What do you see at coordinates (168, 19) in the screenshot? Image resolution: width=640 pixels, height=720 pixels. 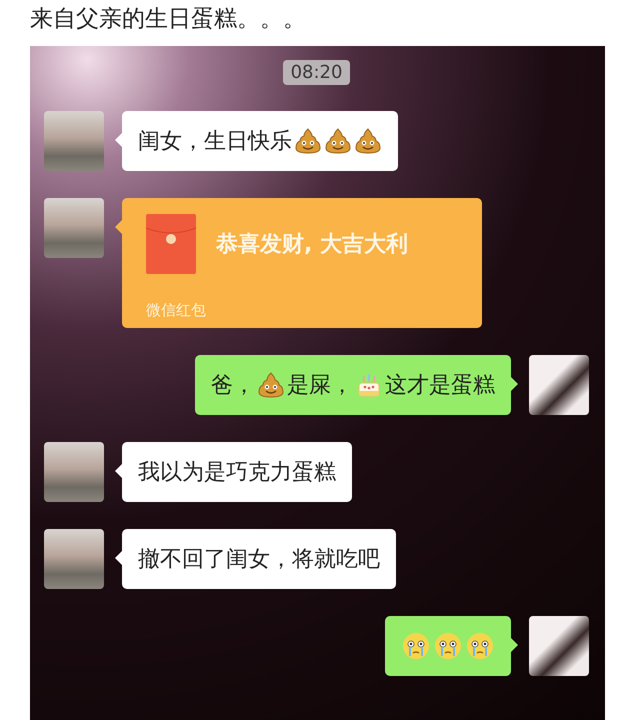 I see `post-title: 来自父亲的生日蛋糕。。。` at bounding box center [168, 19].